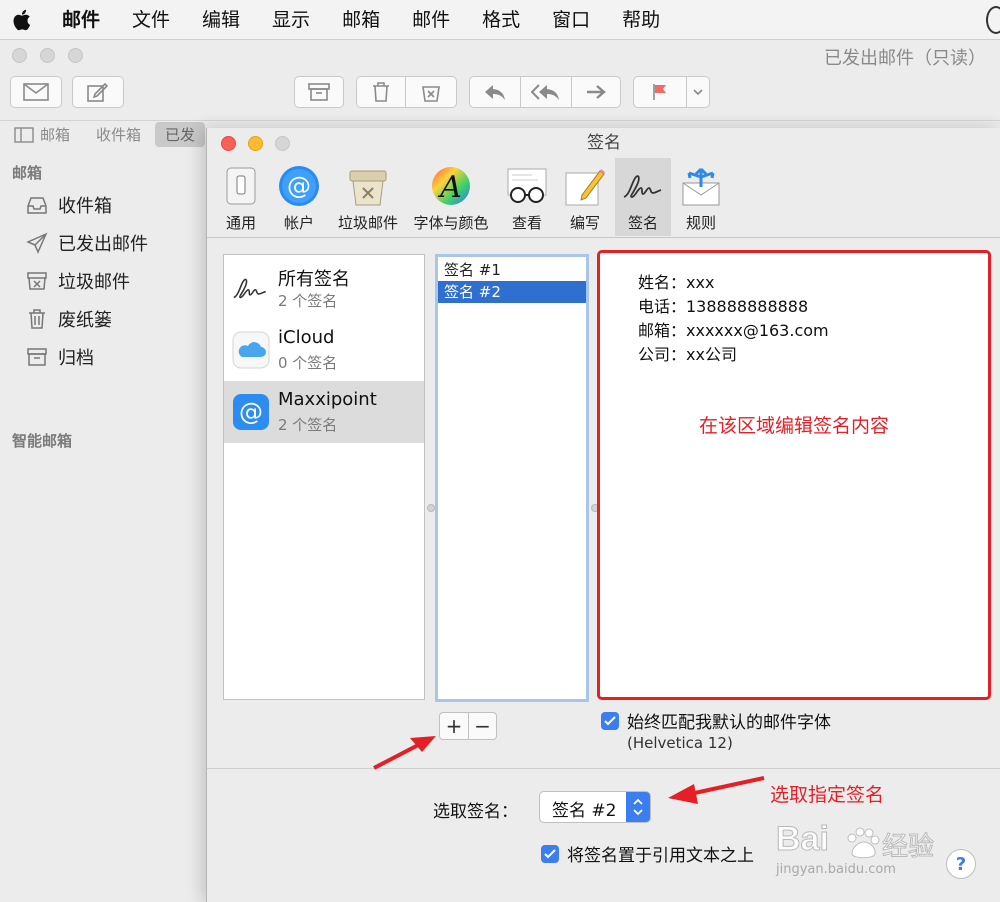 Image resolution: width=1000 pixels, height=902 pixels. Describe the element at coordinates (836, 869) in the screenshot. I see `watermark-url: jingyan.baidu.com` at that location.